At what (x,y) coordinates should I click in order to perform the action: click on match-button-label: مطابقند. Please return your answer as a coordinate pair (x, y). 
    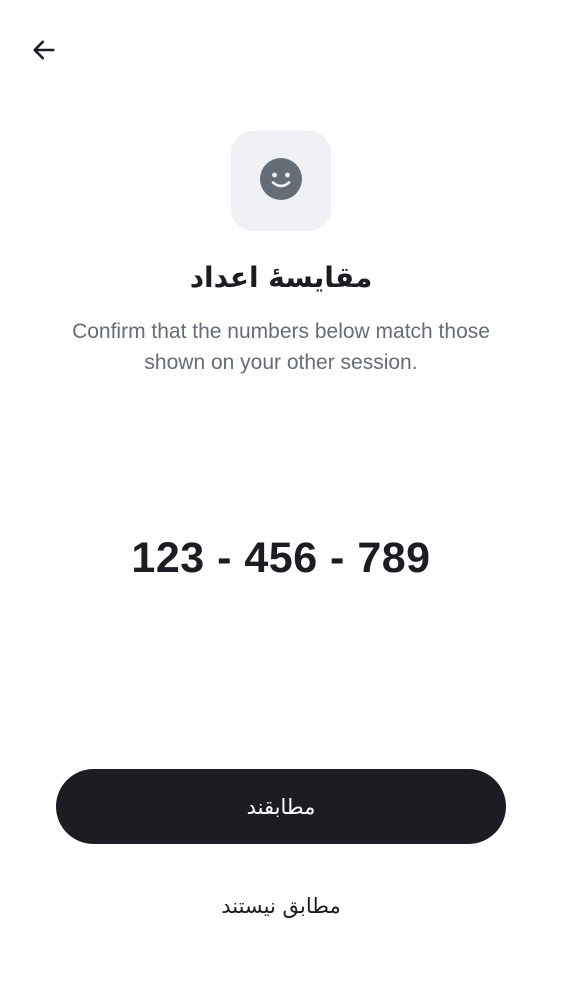
    Looking at the image, I should click on (281, 806).